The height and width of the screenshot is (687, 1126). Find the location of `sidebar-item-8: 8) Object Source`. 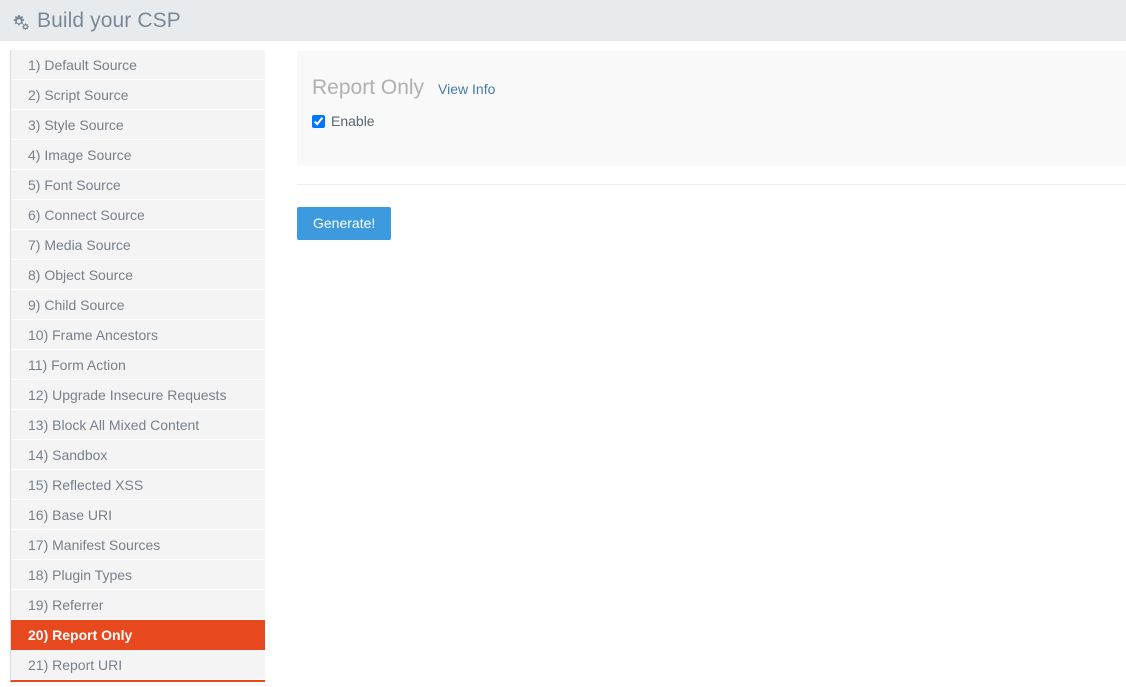

sidebar-item-8: 8) Object Source is located at coordinates (138, 275).